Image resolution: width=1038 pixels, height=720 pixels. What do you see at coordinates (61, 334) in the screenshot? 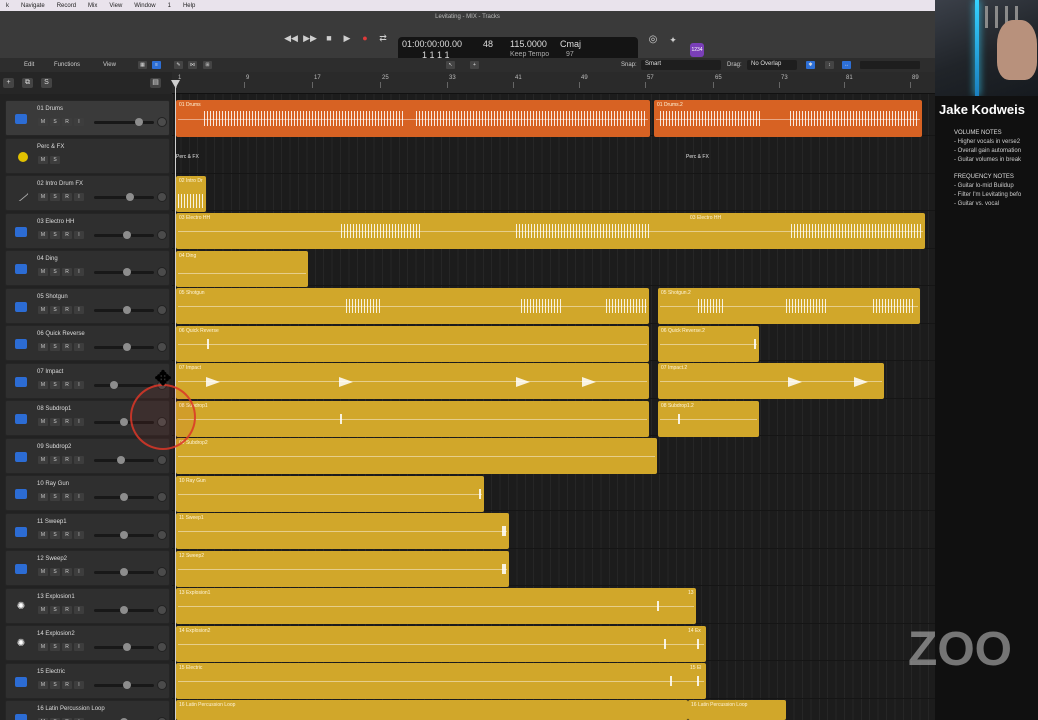
I see `track-name: 06 Quick Reverse` at bounding box center [61, 334].